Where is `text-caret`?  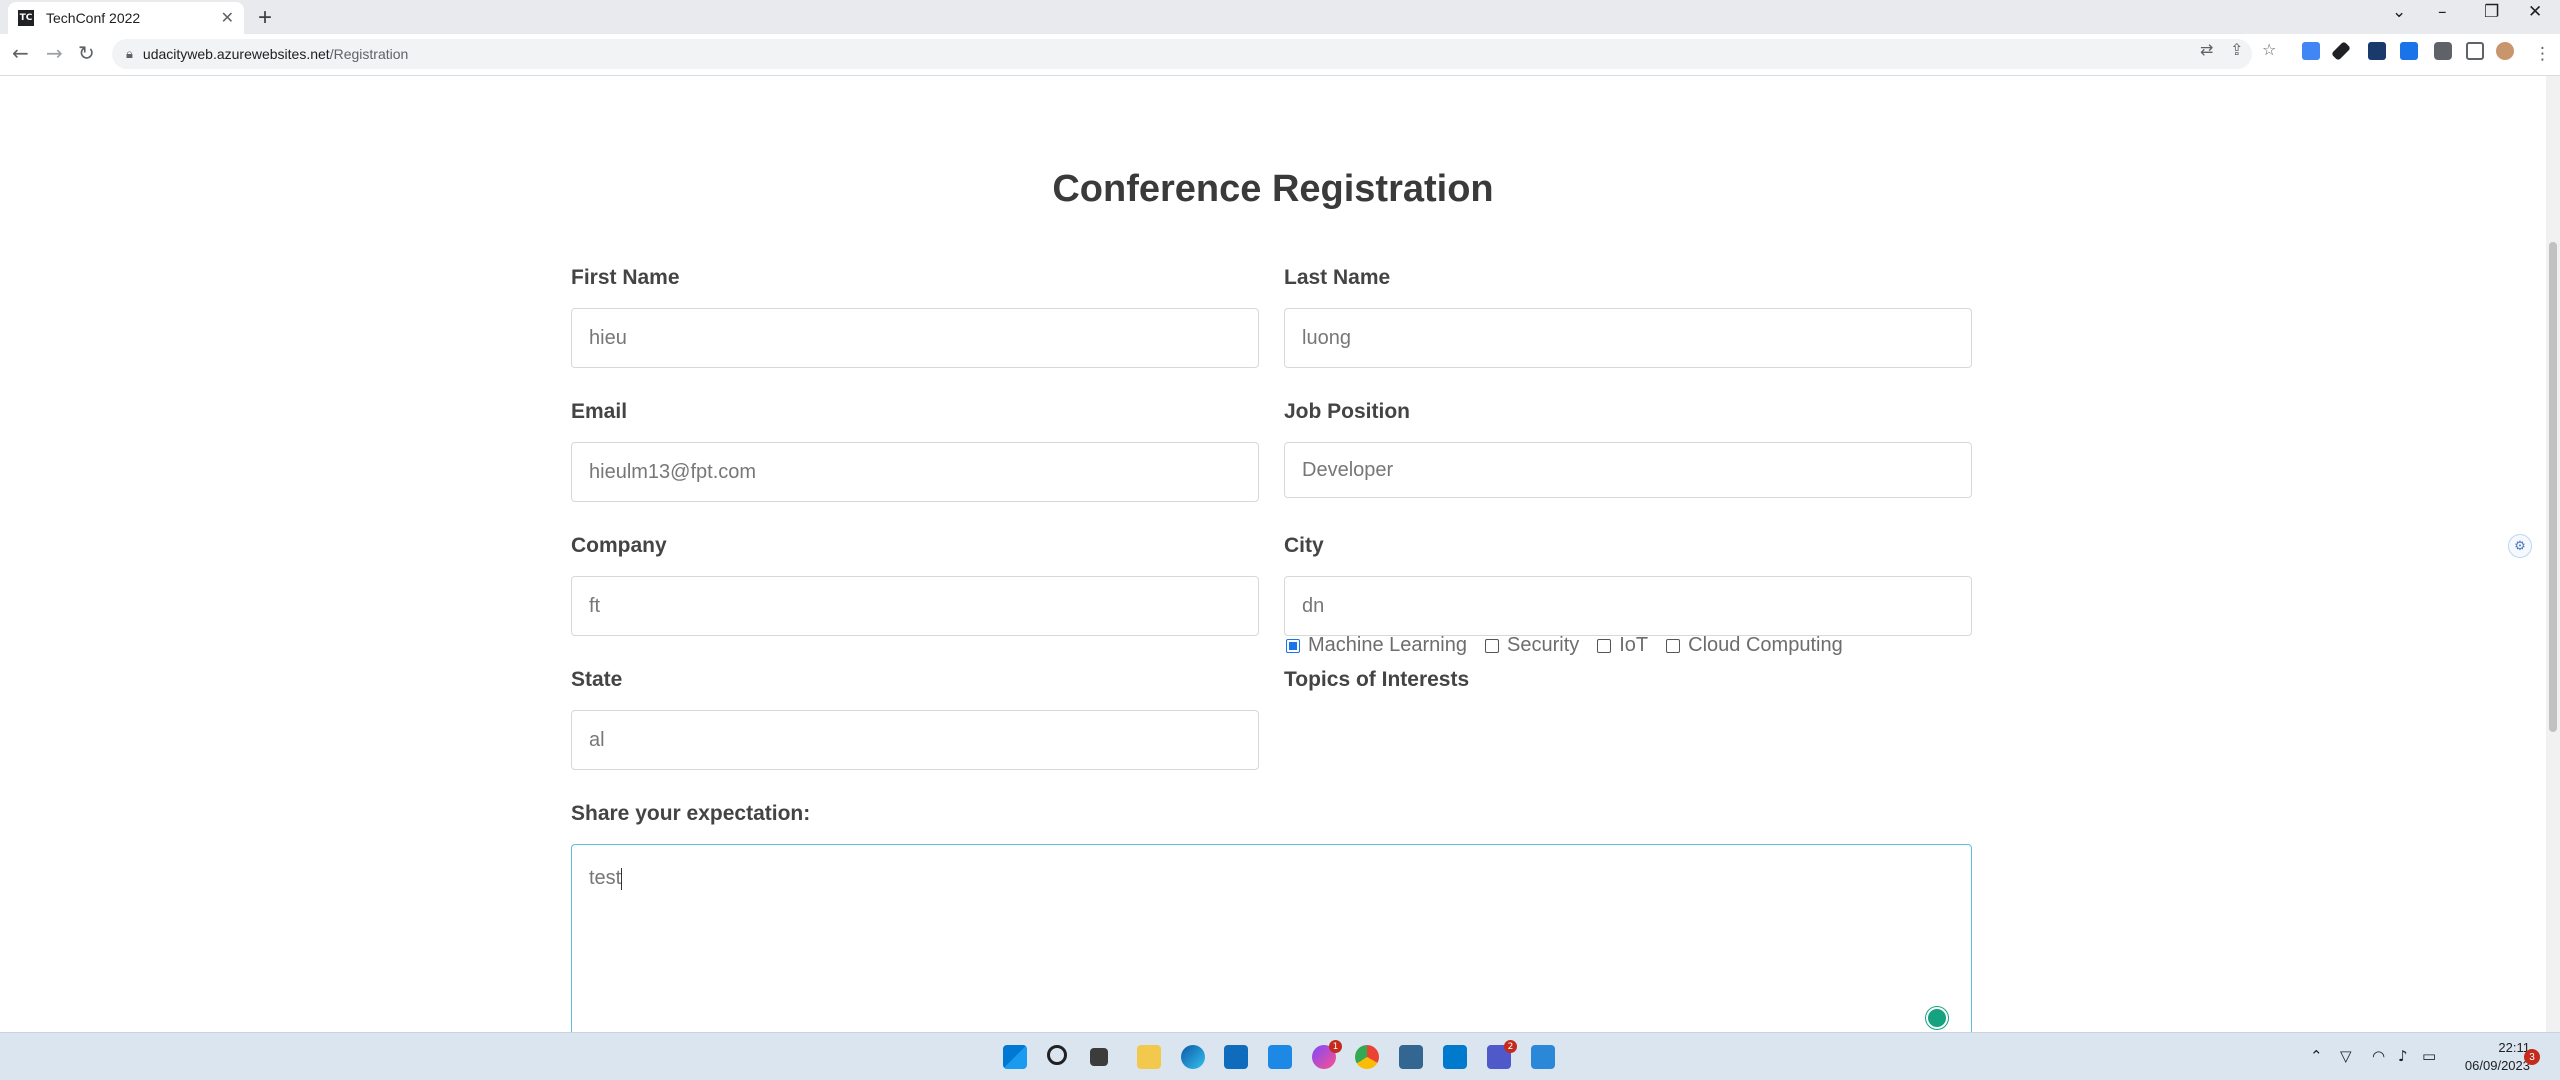
text-caret is located at coordinates (622, 878).